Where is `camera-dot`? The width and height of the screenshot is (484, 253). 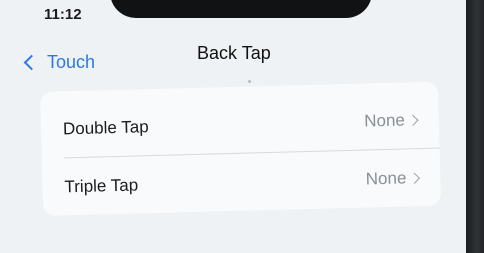
camera-dot is located at coordinates (249, 81).